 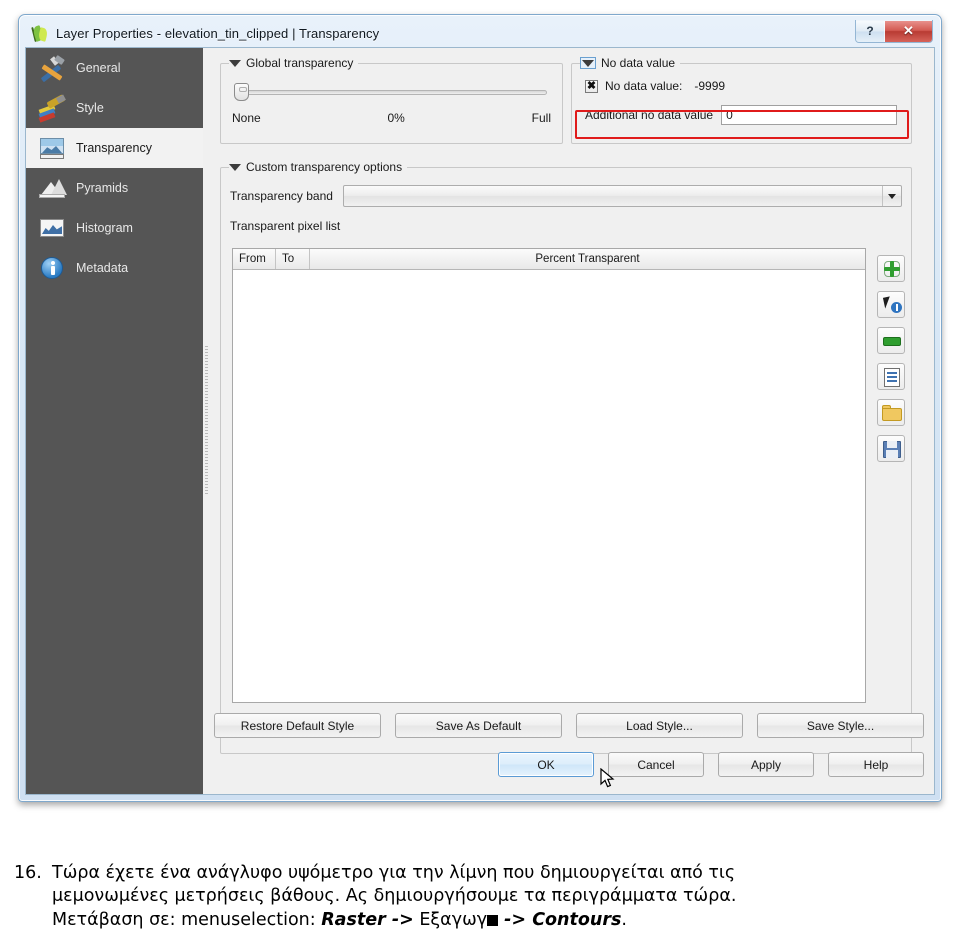 What do you see at coordinates (281, 196) in the screenshot?
I see `transparency-band-label: Transparency band` at bounding box center [281, 196].